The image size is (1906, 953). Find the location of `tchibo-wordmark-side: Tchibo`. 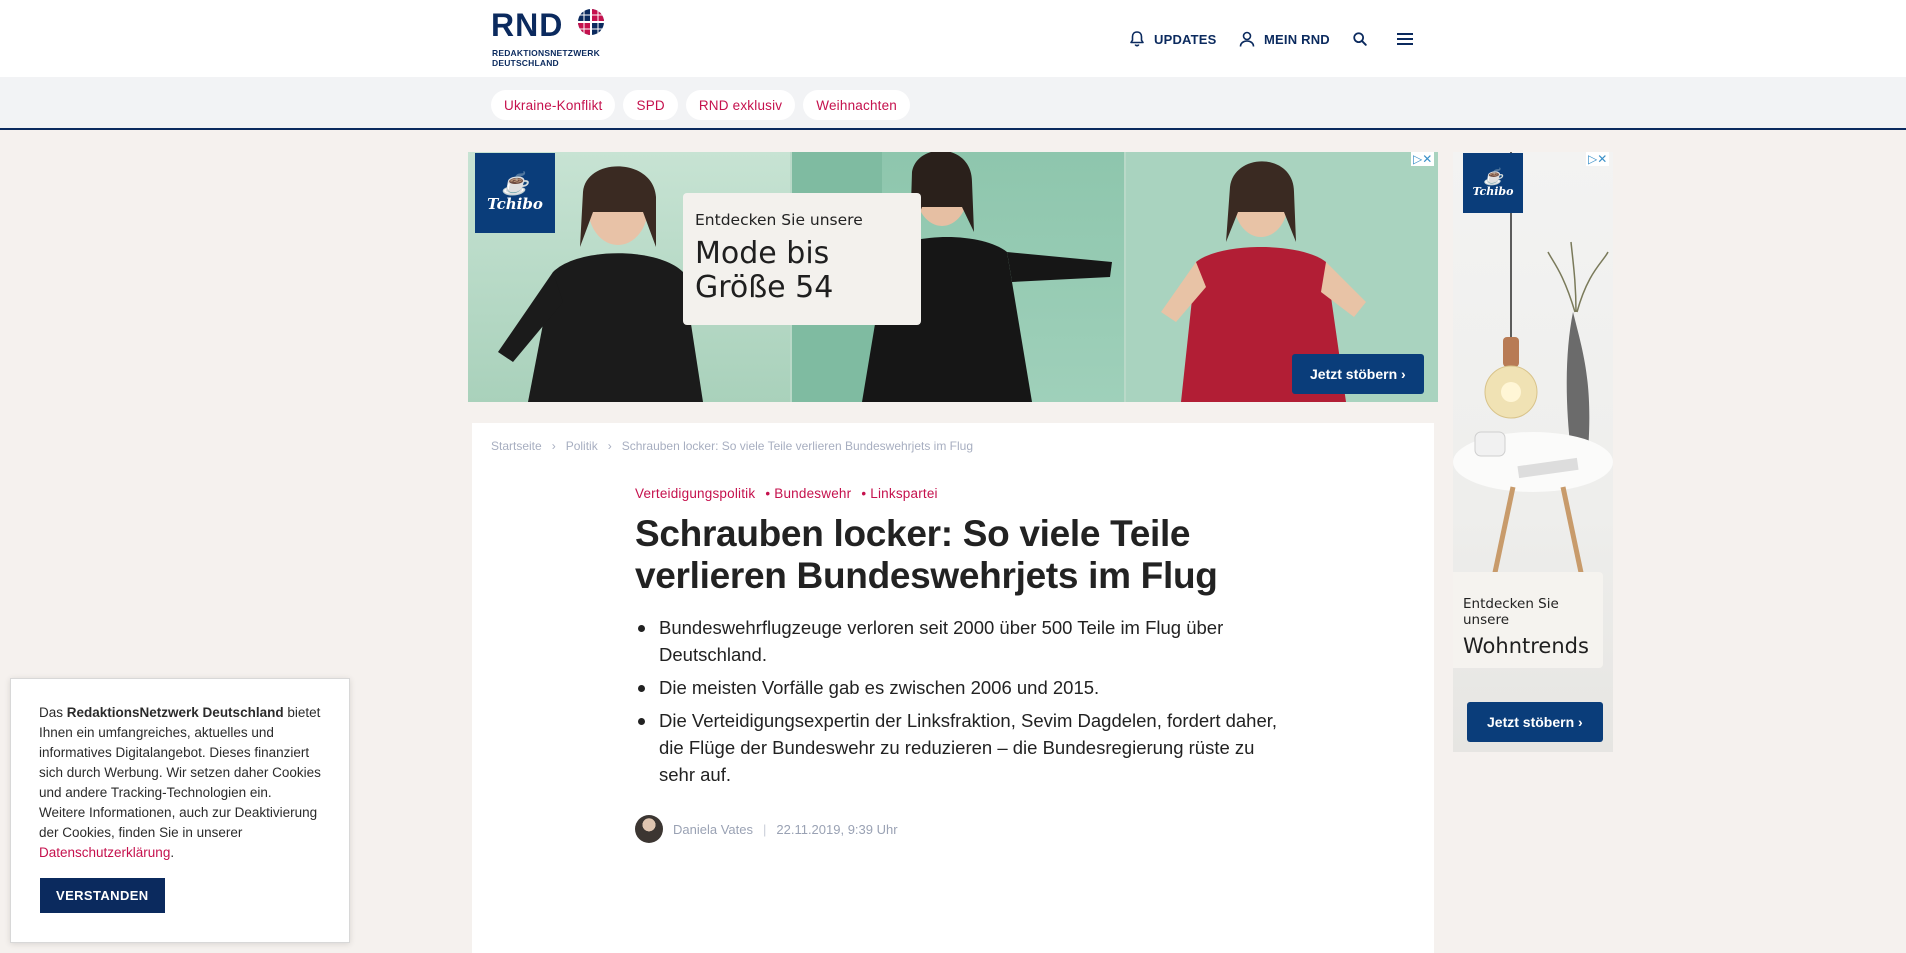

tchibo-wordmark-side: Tchibo is located at coordinates (1493, 191).